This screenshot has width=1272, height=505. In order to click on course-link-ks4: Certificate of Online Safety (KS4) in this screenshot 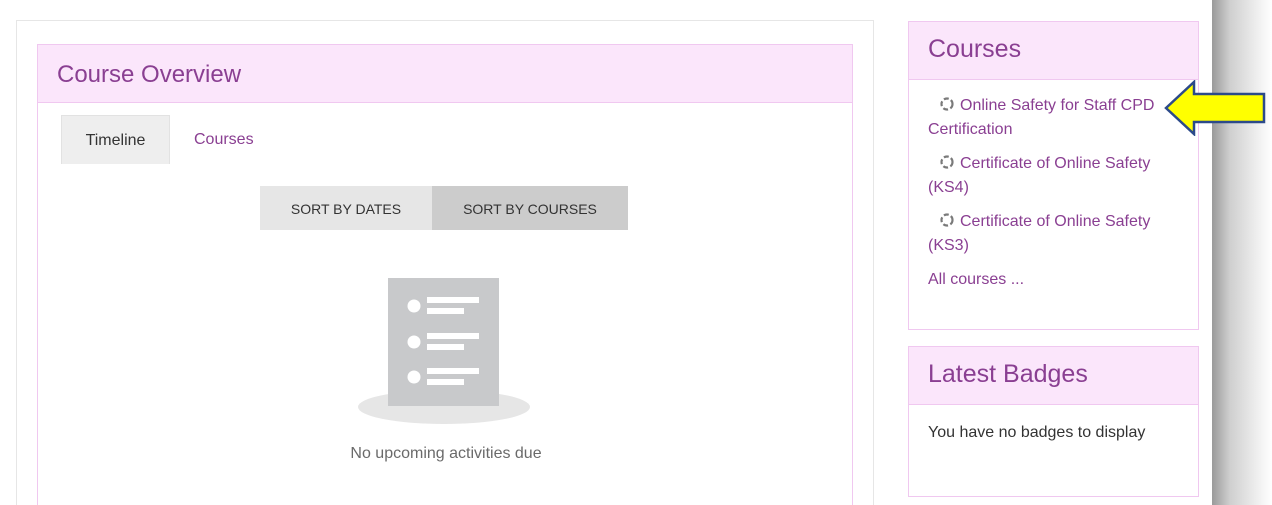, I will do `click(1055, 176)`.